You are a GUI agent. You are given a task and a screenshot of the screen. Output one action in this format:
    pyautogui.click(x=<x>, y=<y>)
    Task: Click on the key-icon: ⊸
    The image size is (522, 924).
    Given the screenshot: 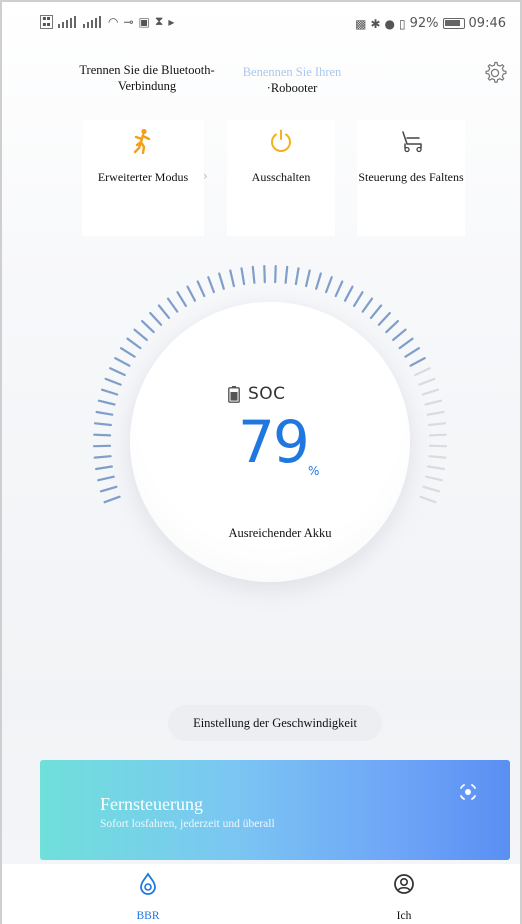 What is the action you would take?
    pyautogui.click(x=128, y=21)
    